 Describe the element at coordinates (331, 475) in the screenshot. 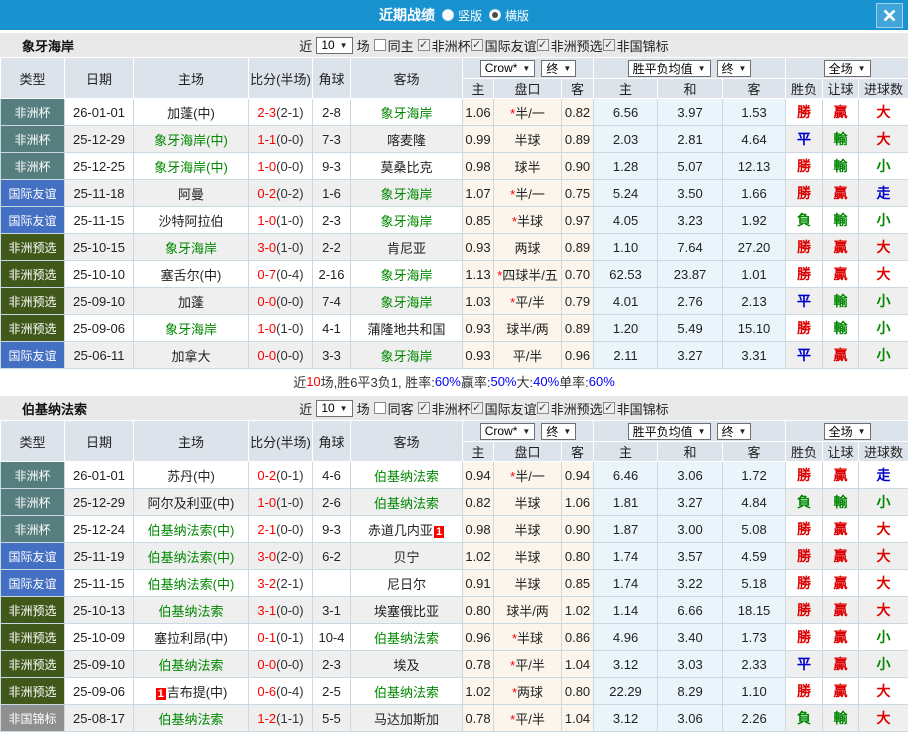

I see `corner-cell: 4-6` at that location.